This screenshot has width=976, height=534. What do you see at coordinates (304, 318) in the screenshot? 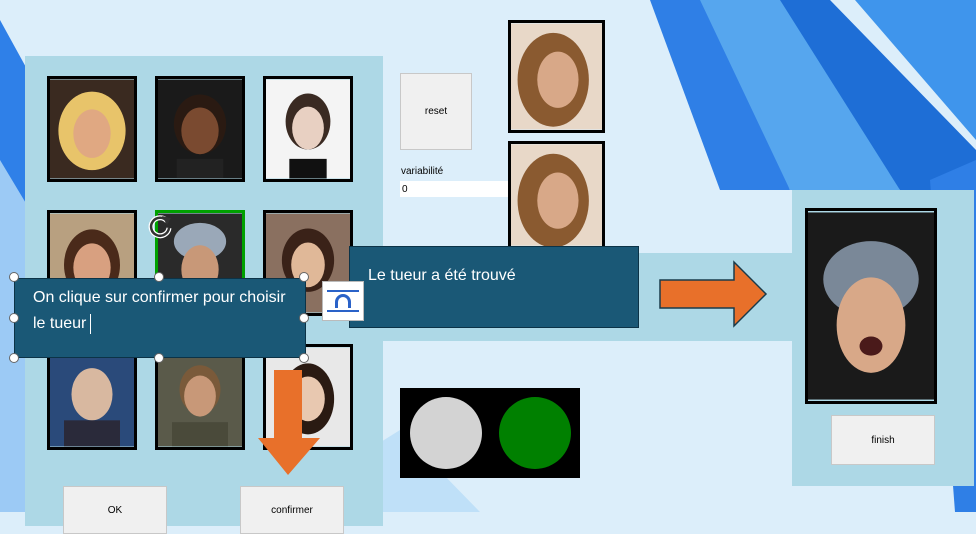
I see `resize-handle-e` at bounding box center [304, 318].